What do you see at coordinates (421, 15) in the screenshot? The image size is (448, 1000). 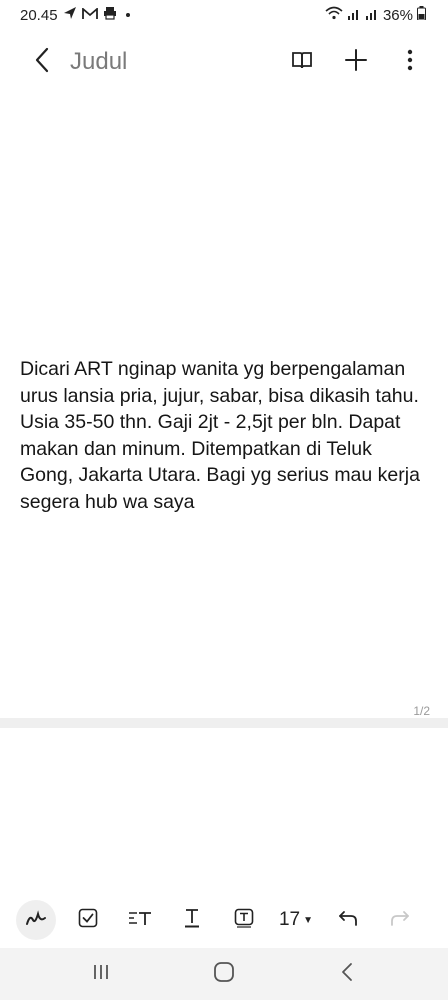 I see `battery-icon` at bounding box center [421, 15].